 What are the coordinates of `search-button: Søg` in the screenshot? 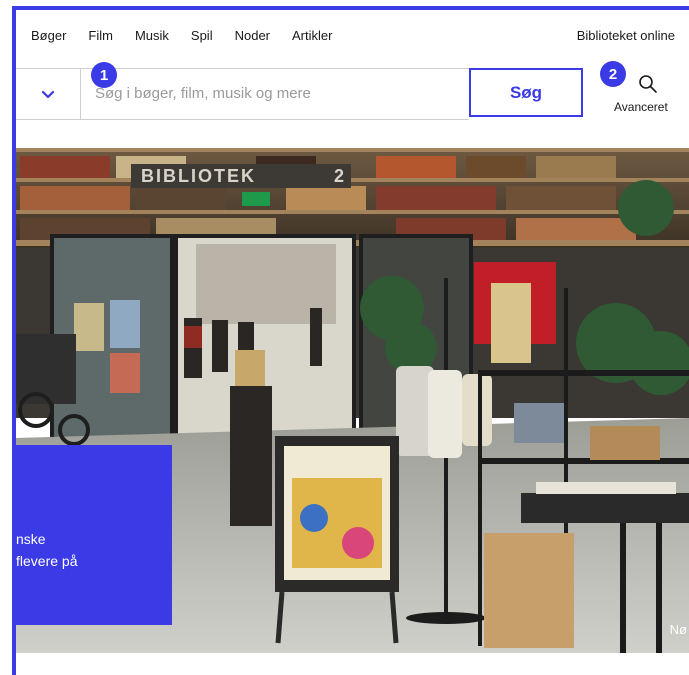 It's located at (526, 92).